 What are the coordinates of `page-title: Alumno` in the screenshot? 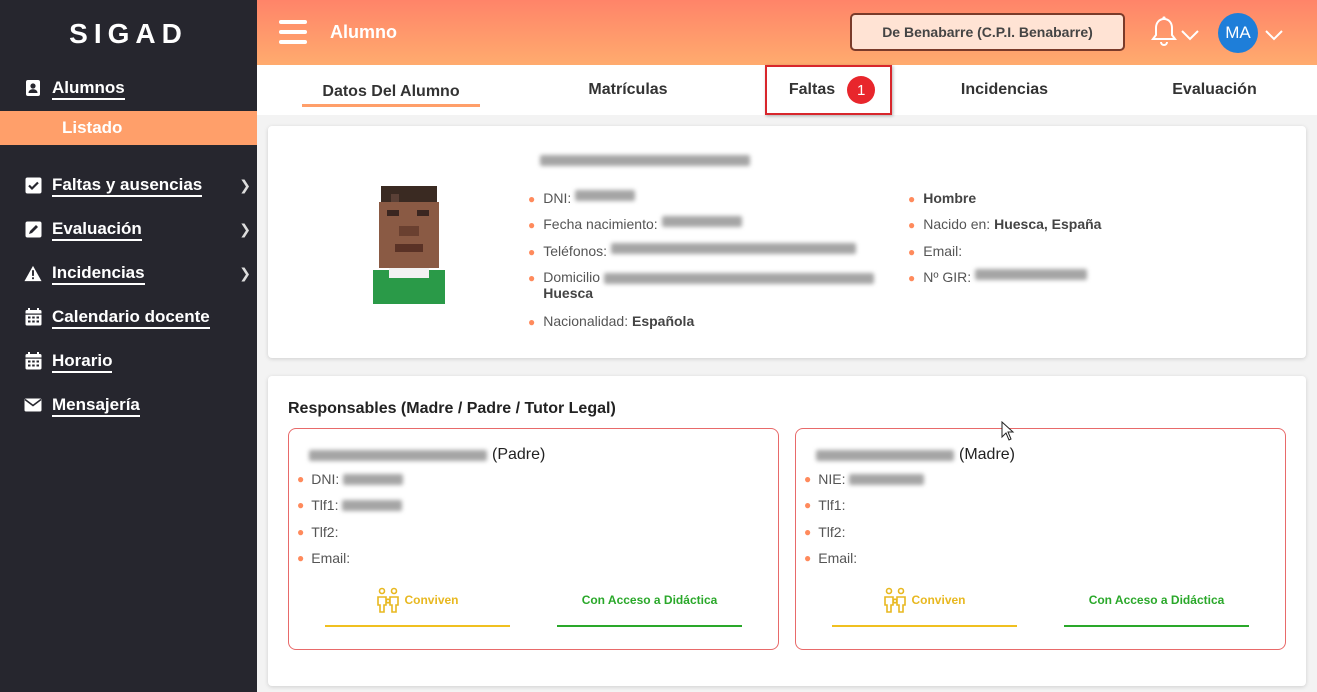 It's located at (363, 32).